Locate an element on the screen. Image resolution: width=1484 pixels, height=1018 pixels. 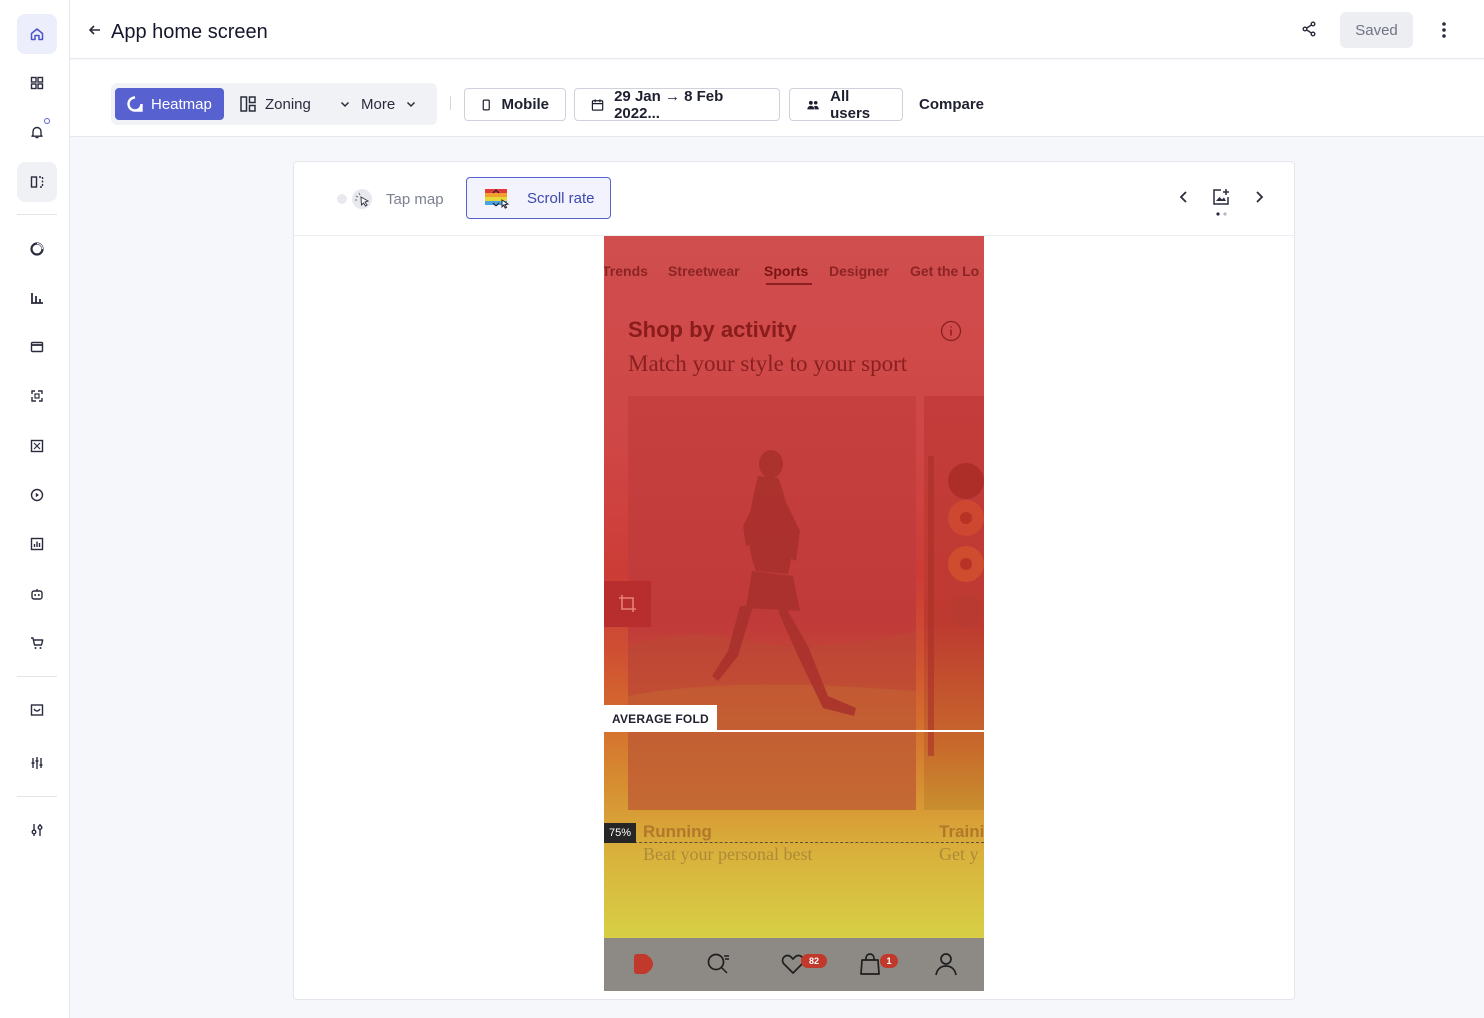
running-image is located at coordinates (772, 603).